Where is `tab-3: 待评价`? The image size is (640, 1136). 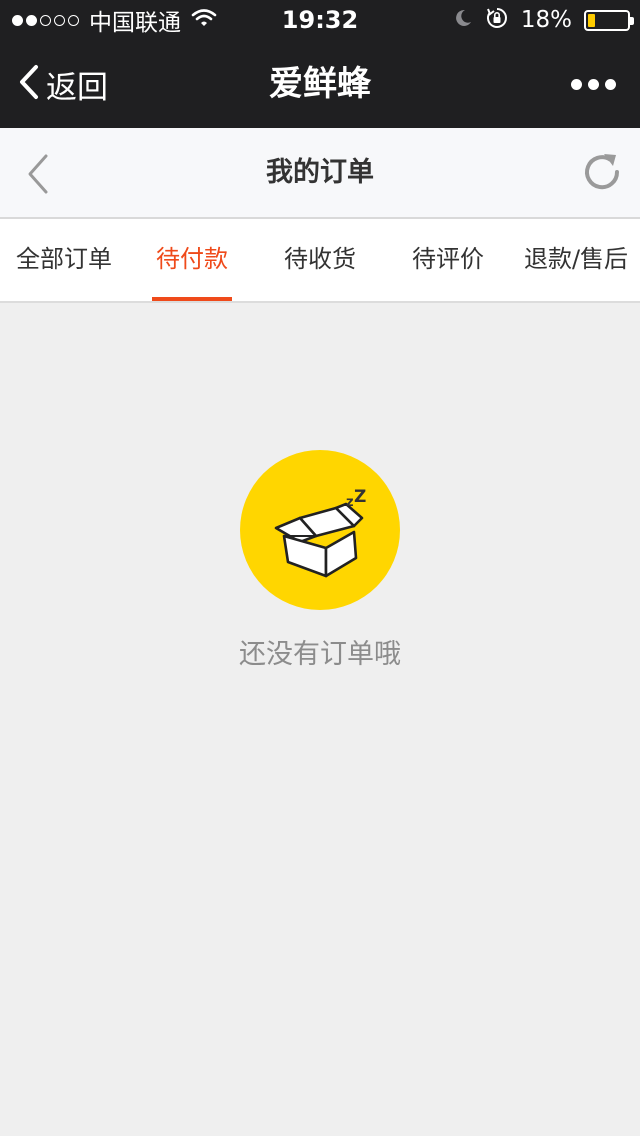
tab-3: 待评价 is located at coordinates (448, 260).